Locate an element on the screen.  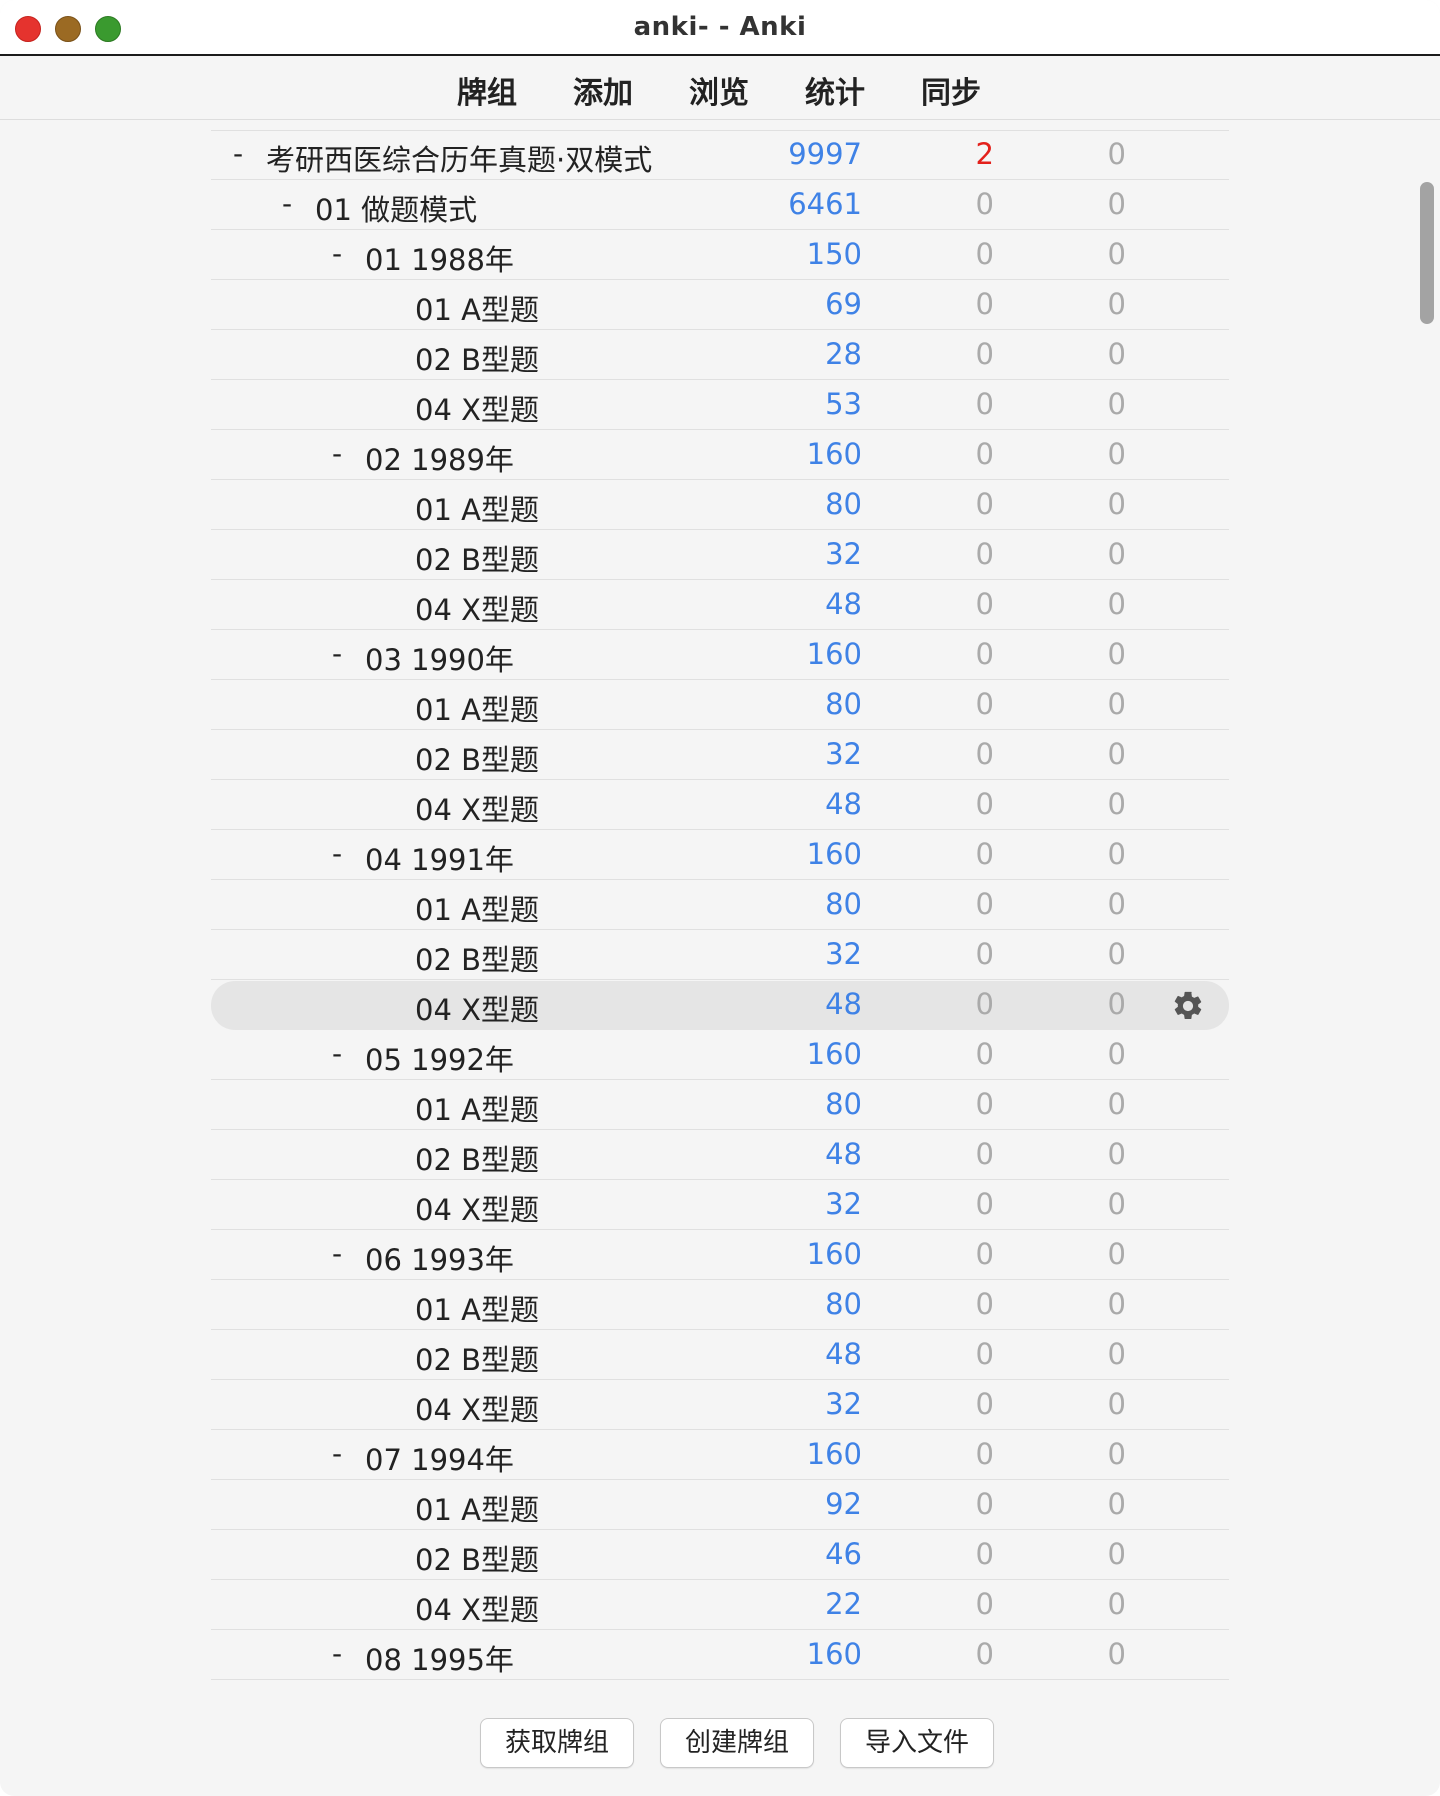
deck-name: 05 1992年 is located at coordinates (439, 1058).